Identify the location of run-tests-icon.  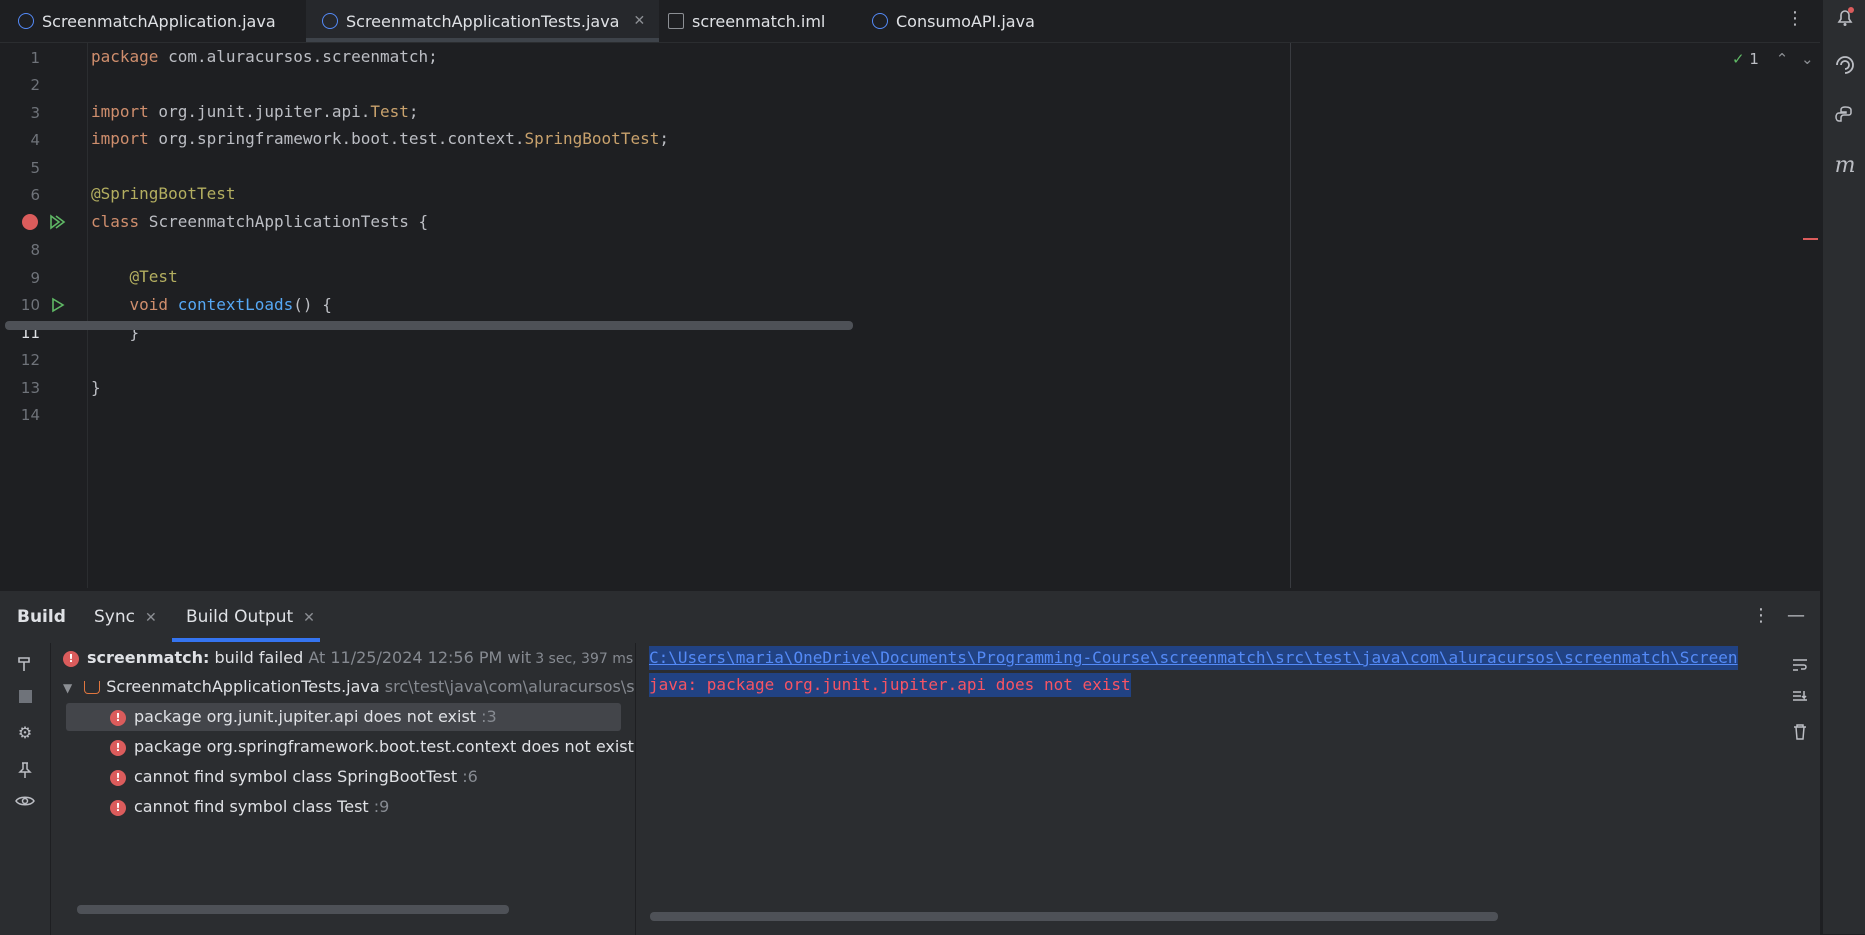
(57, 224).